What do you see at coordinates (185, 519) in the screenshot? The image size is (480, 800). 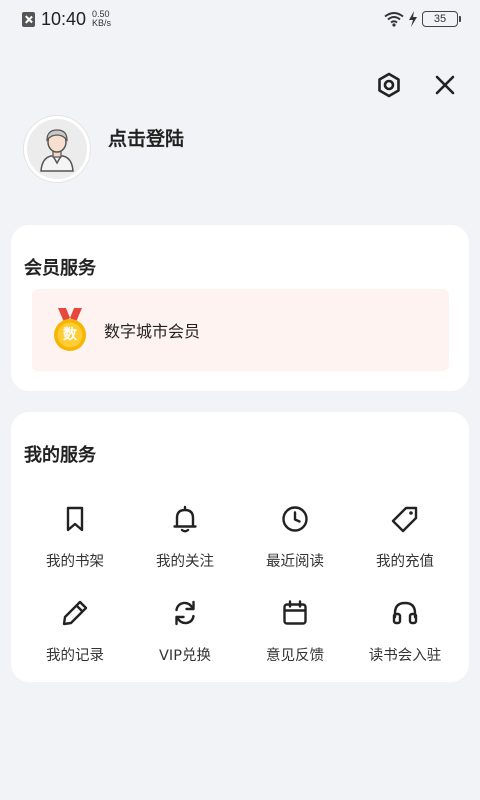 I see `bell-icon` at bounding box center [185, 519].